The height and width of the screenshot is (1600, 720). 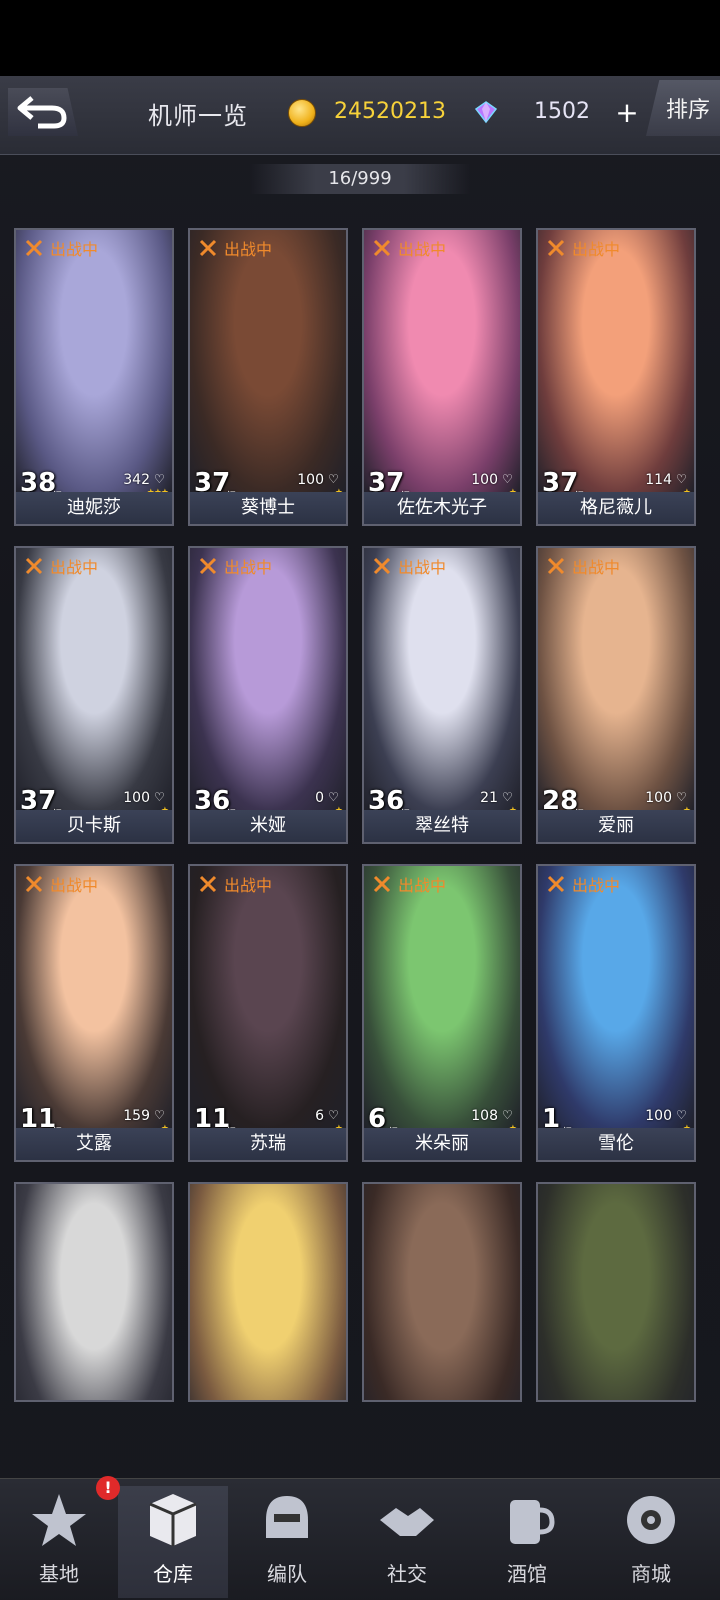 I want to click on tab-tavern-mug: 酒馆, so click(x=527, y=1542).